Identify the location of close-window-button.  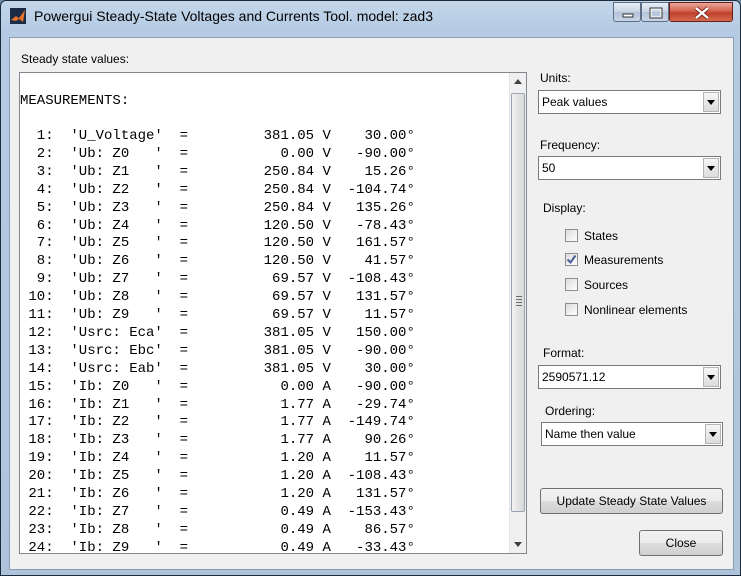
(701, 12).